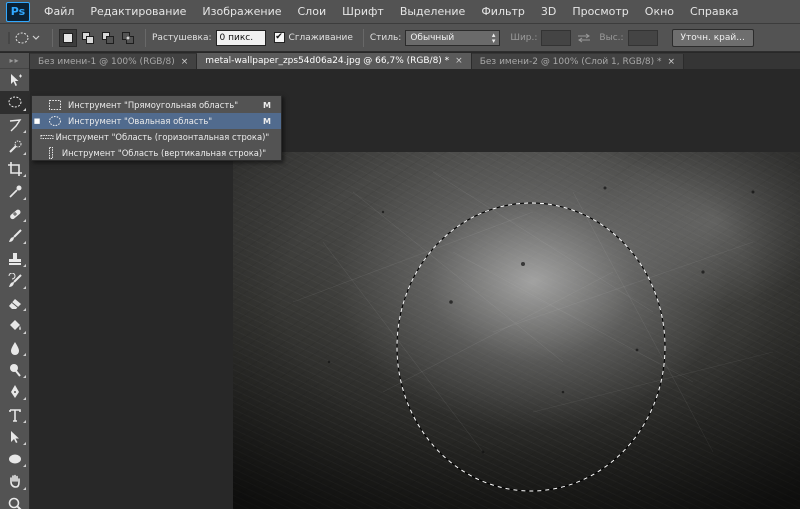  I want to click on flyout-item-rectangular-marquee: Инструмент "Прямоугольная область" M, so click(156, 105).